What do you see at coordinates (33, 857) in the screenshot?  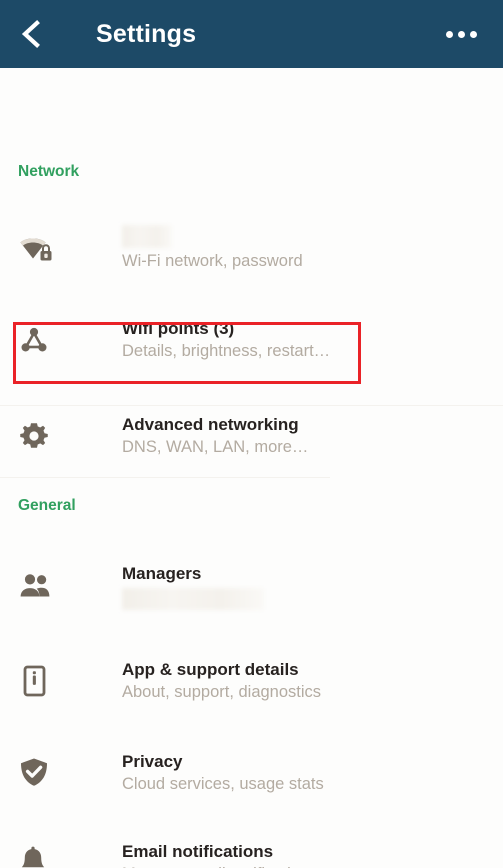 I see `bell-icon` at bounding box center [33, 857].